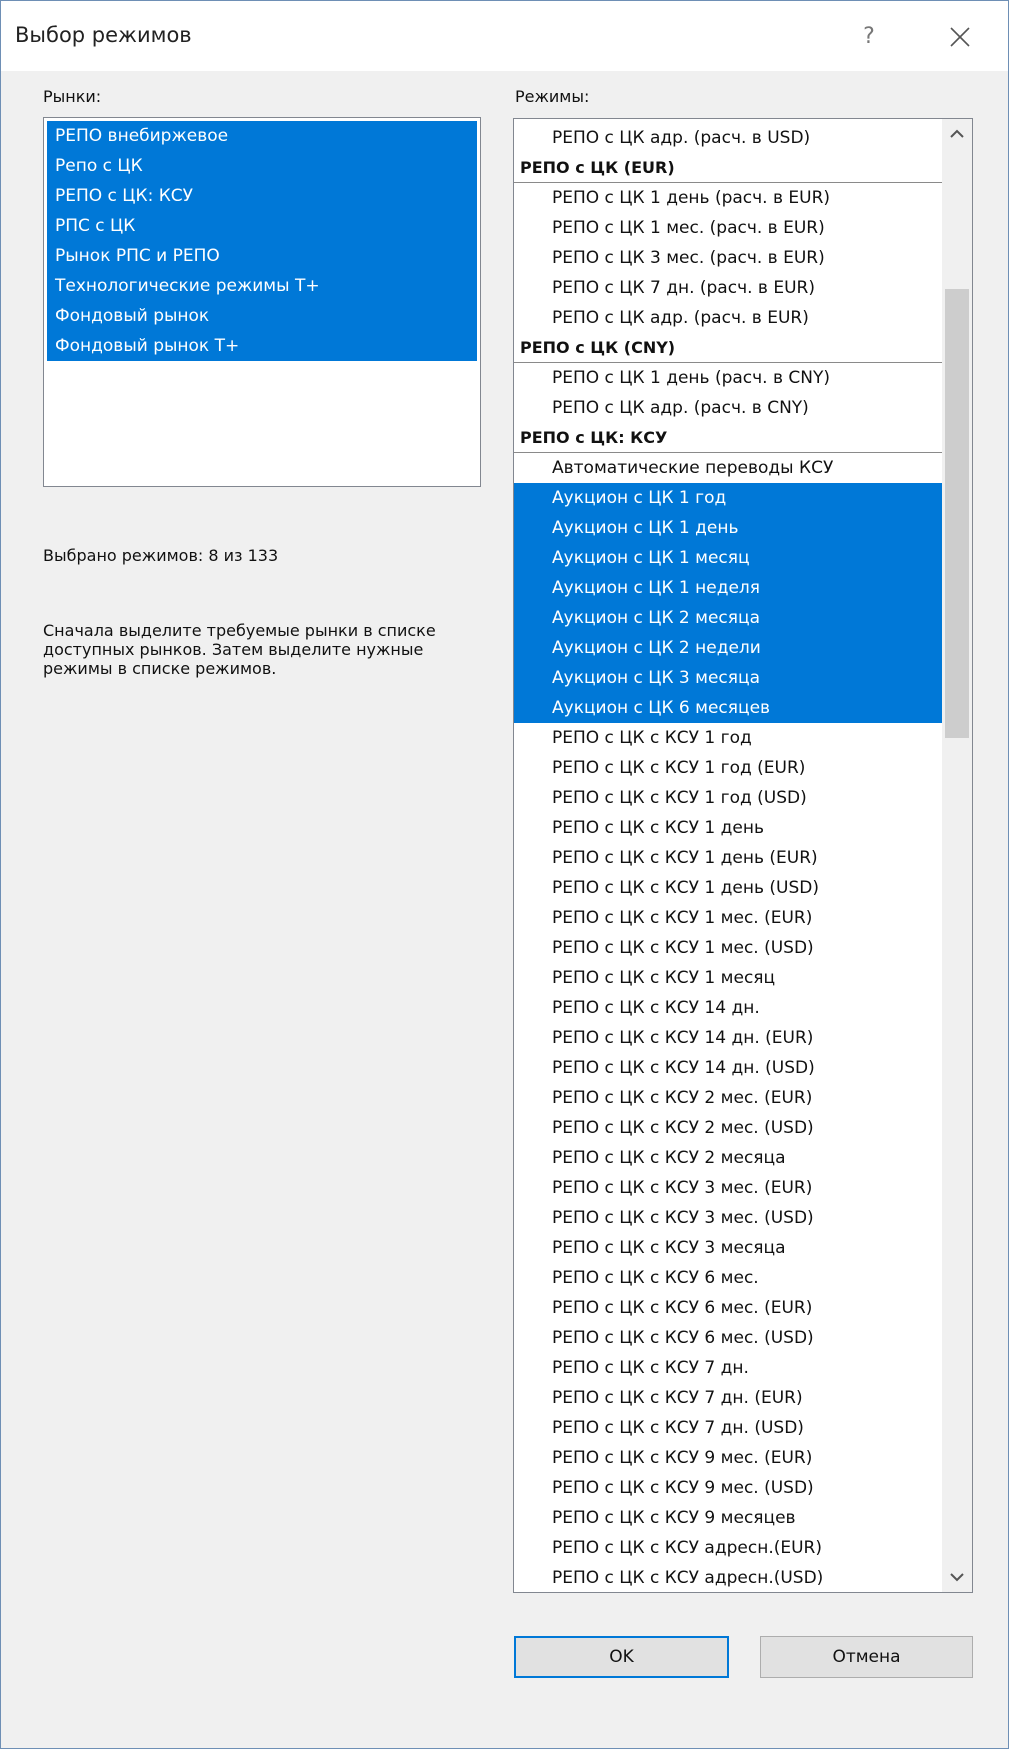  Describe the element at coordinates (728, 1368) in the screenshot. I see `mode-item: РЕПО с ЦК с КСУ 7 дн.` at that location.